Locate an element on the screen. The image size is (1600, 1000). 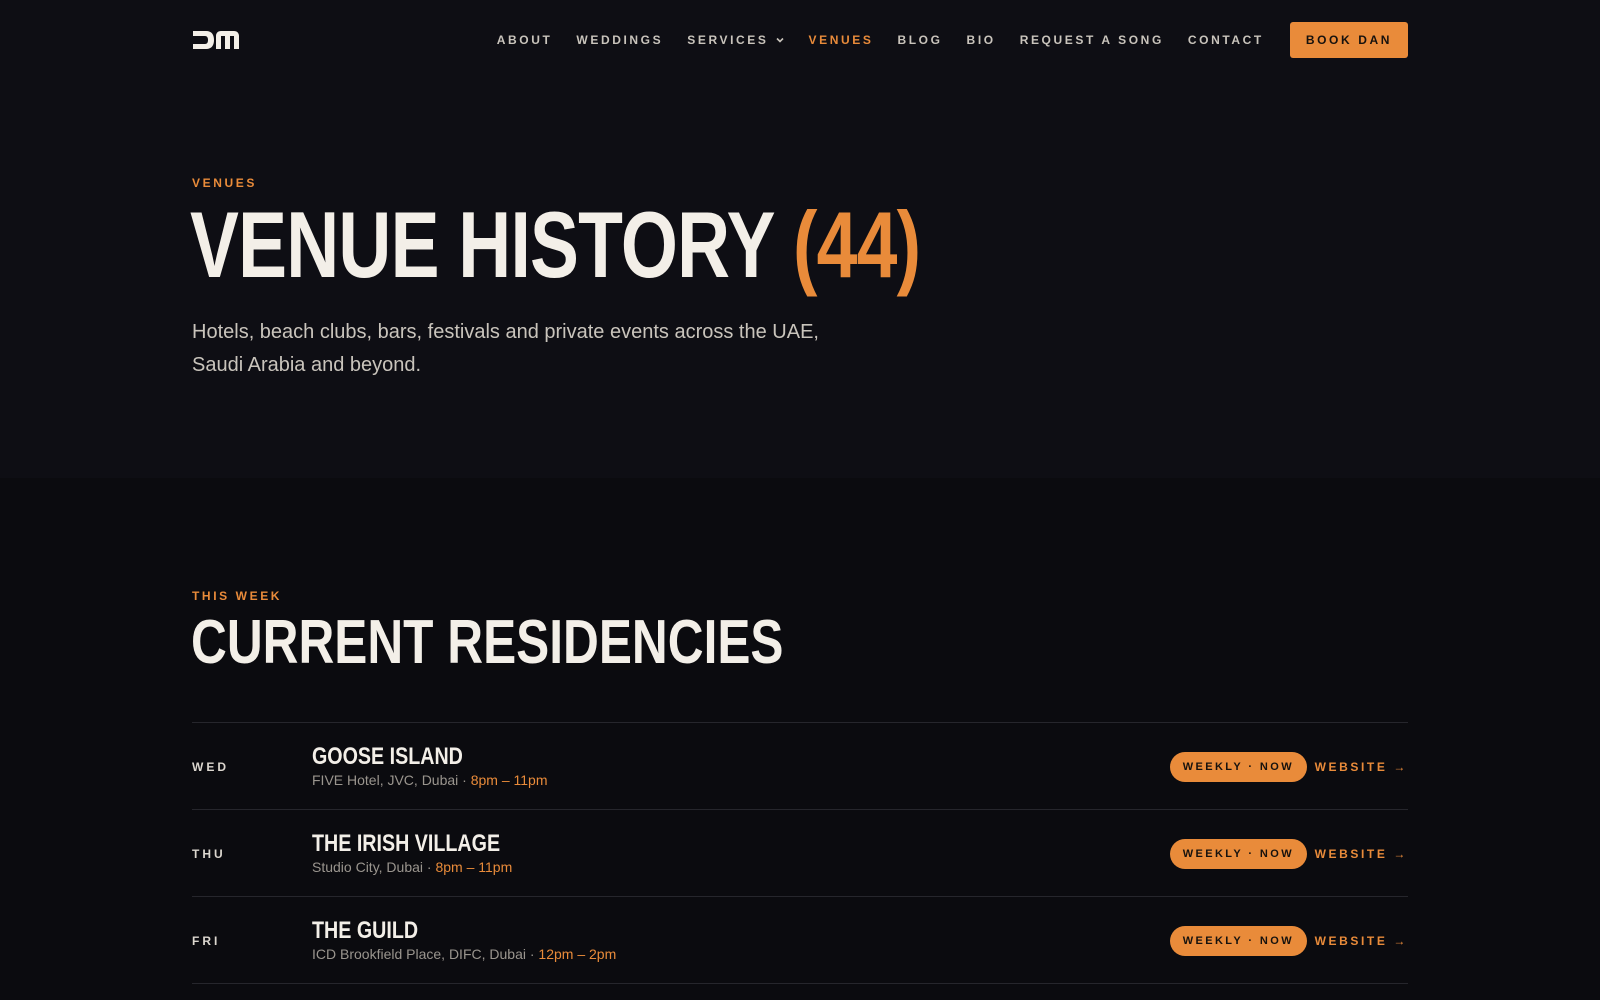
residency-location: ICD Brookfield Place, DIFC, Dubai · is located at coordinates (425, 954).